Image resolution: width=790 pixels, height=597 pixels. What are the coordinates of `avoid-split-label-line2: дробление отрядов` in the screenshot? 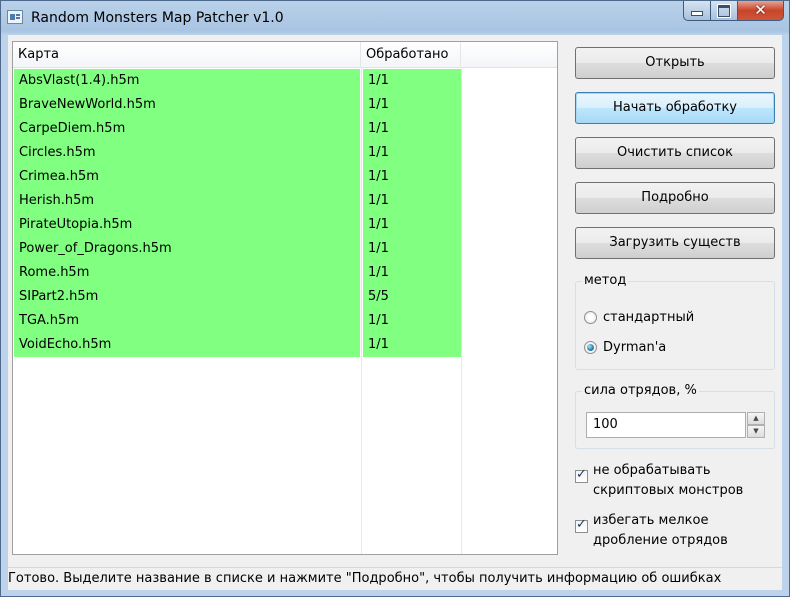 It's located at (660, 540).